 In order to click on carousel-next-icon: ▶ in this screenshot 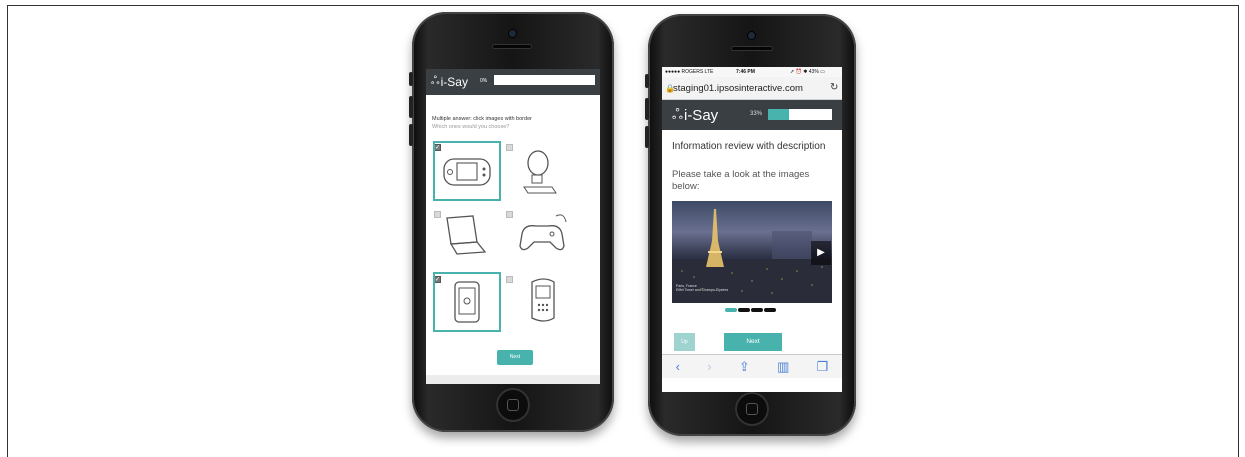, I will do `click(821, 253)`.